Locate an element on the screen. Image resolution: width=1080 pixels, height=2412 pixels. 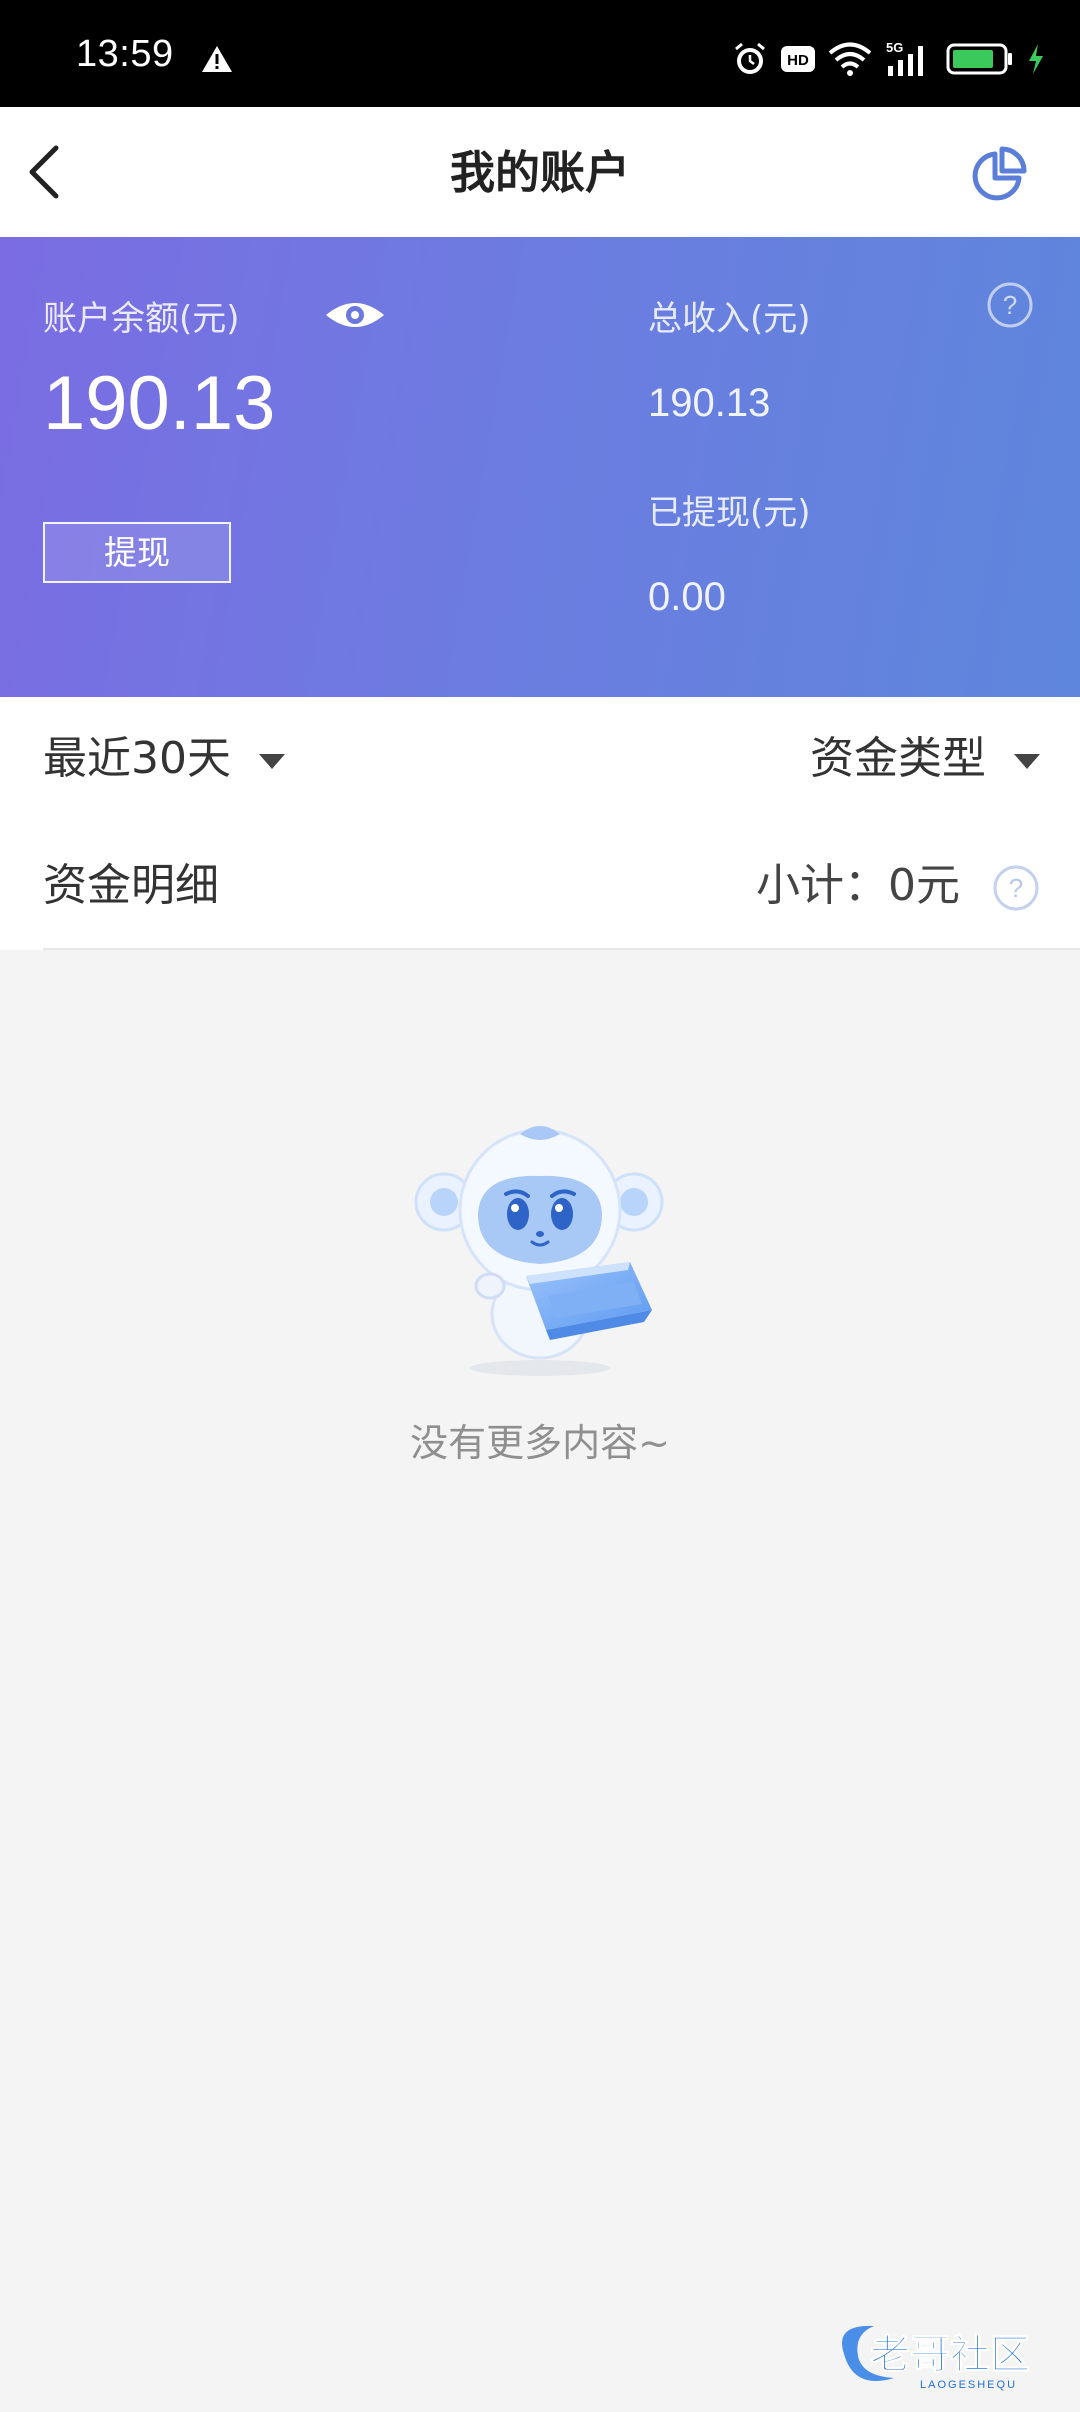
withdraw-button: 提现 is located at coordinates (137, 552).